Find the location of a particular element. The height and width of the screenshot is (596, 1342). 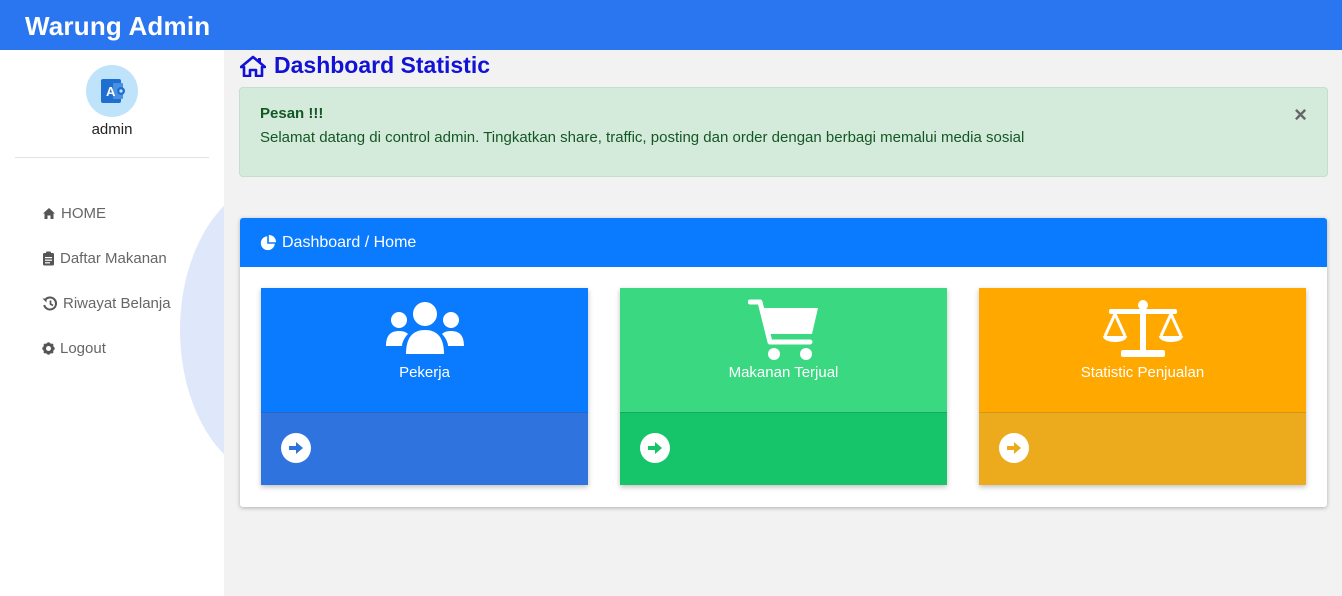

card-header: Pekerja is located at coordinates (424, 350).